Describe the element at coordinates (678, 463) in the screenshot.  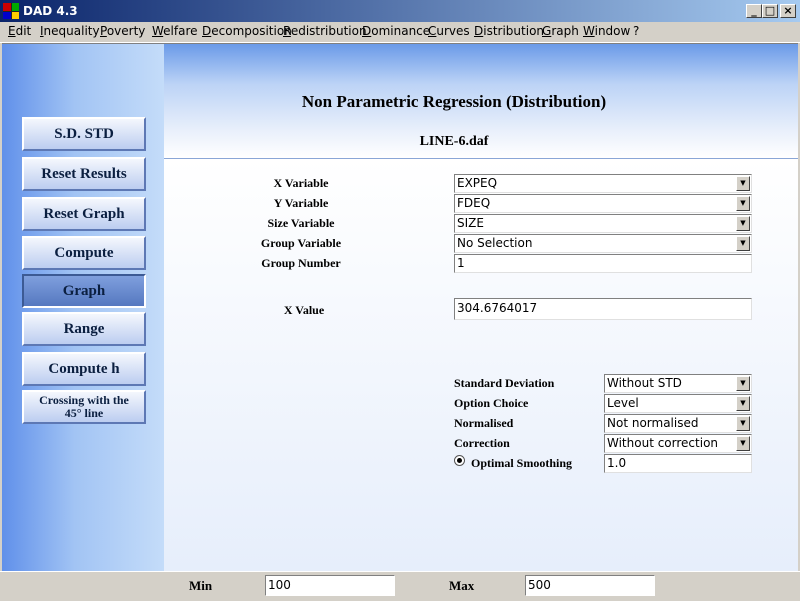
I see `optimal-smoothing-input: 1.0` at that location.